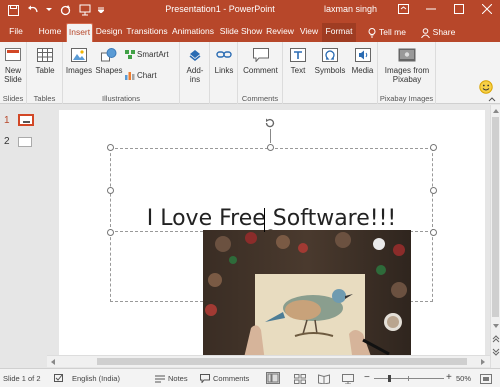 The width and height of the screenshot is (500, 387). I want to click on horizontal-scrollbar, so click(268, 361).